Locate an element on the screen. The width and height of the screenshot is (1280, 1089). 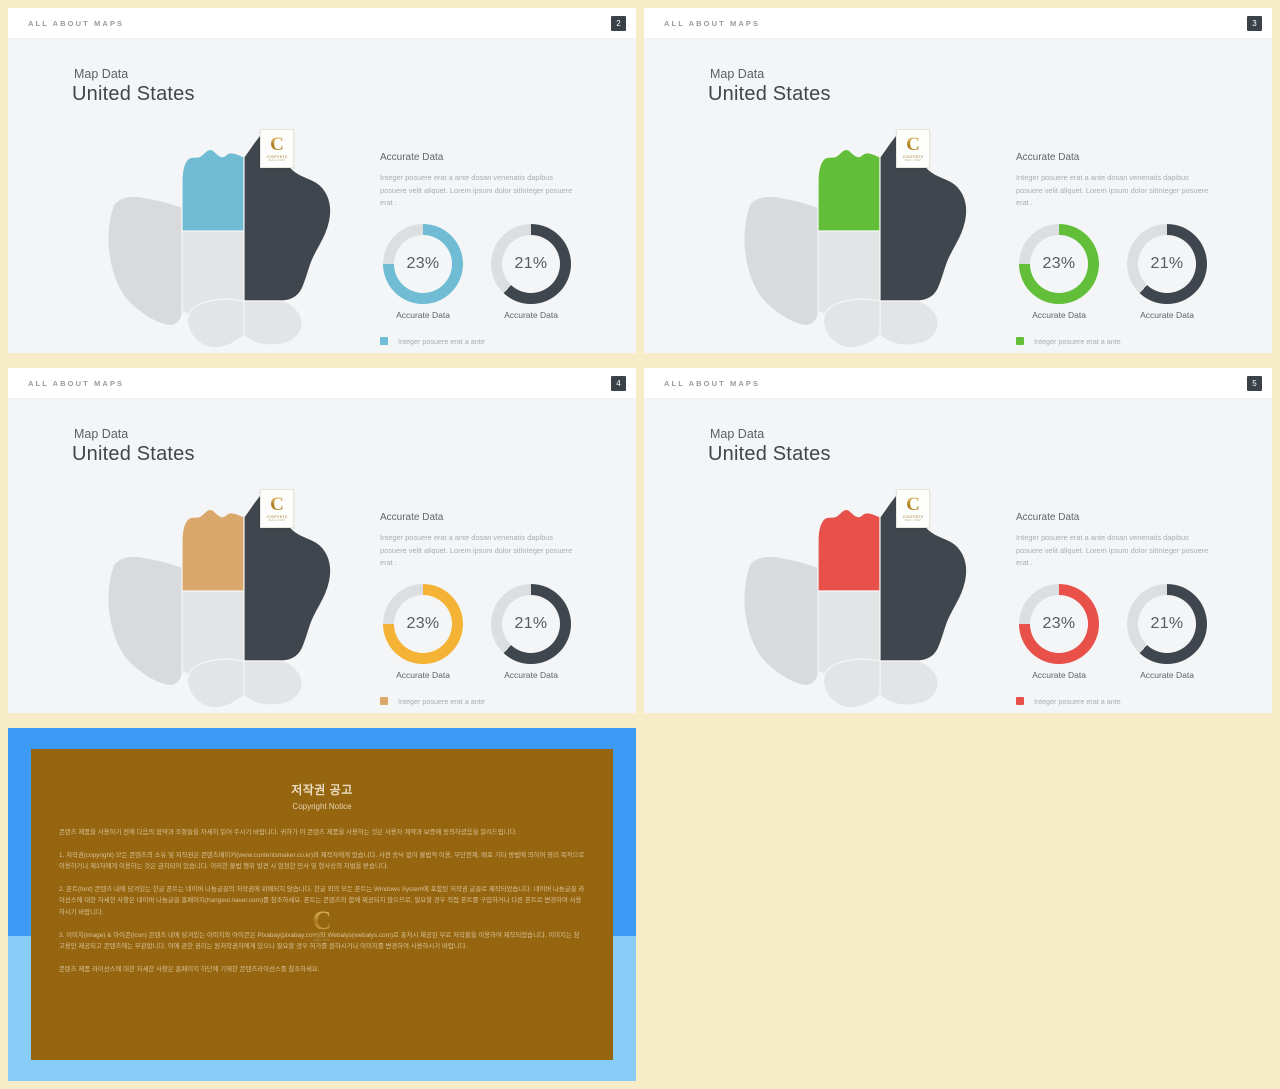
legend-label: Integer posuere erat a ante is located at coordinates (1077, 341).